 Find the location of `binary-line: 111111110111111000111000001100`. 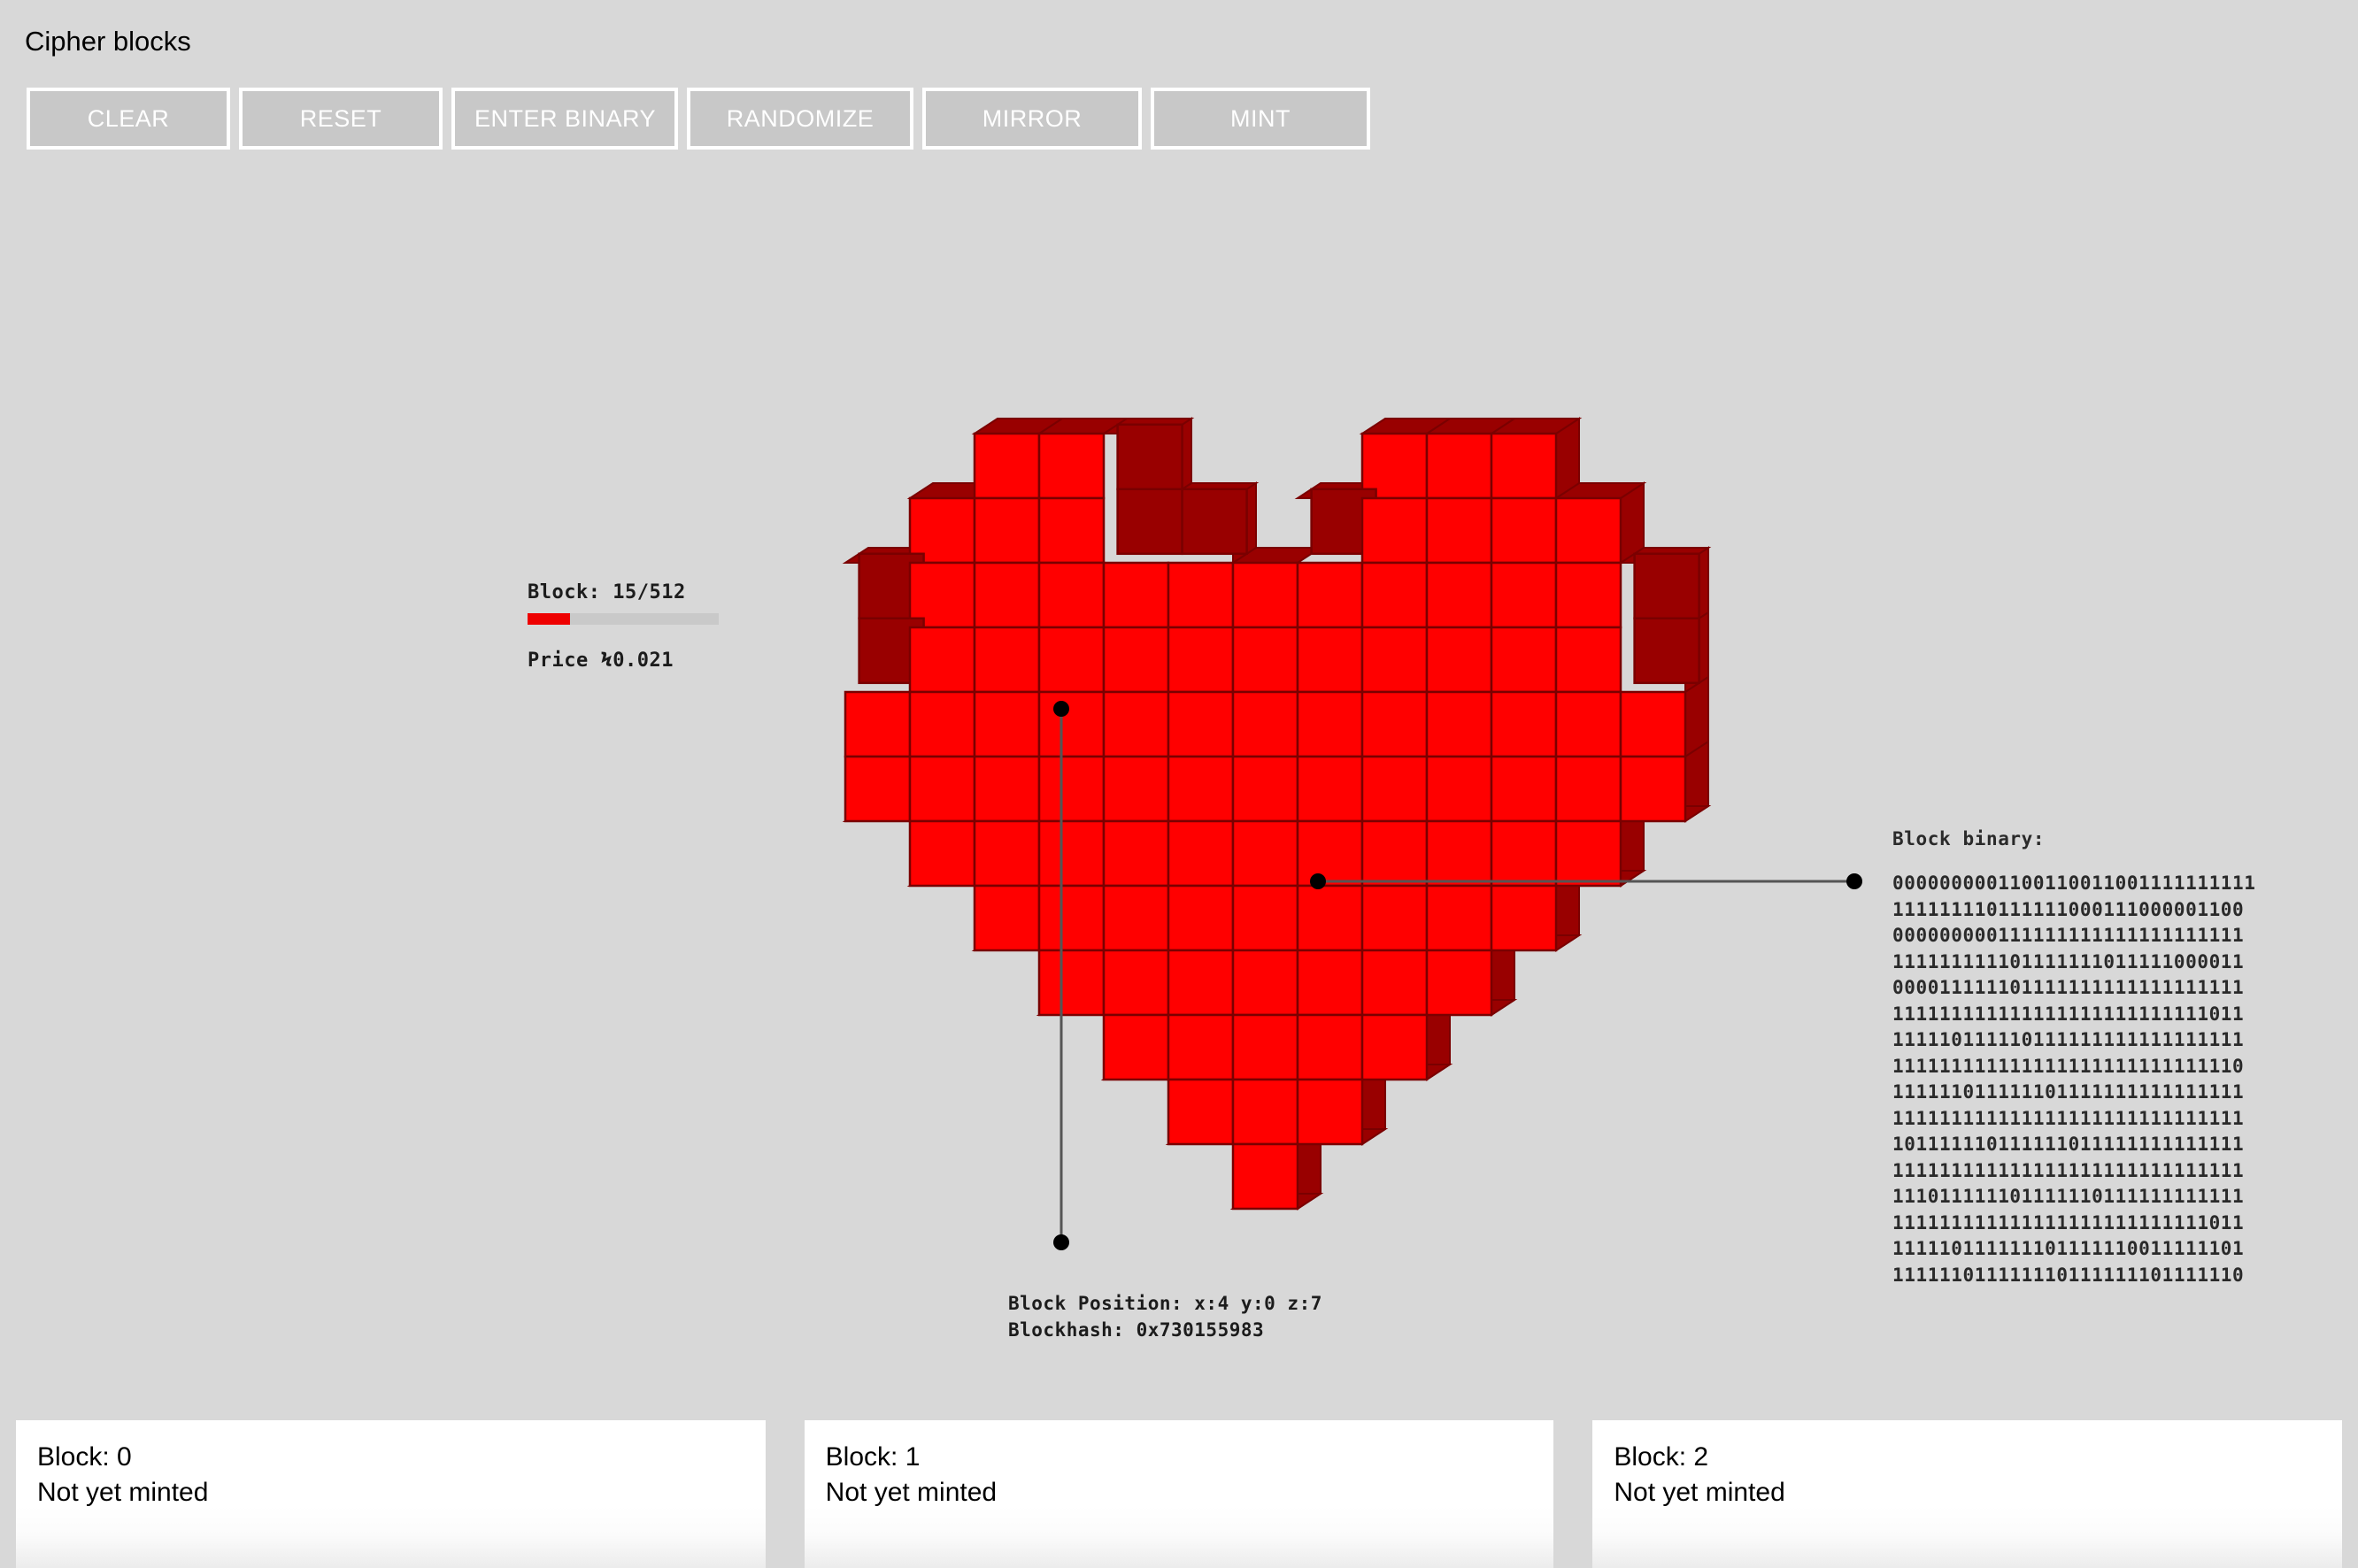

binary-line: 111111110111111000111000001100 is located at coordinates (2068, 909).